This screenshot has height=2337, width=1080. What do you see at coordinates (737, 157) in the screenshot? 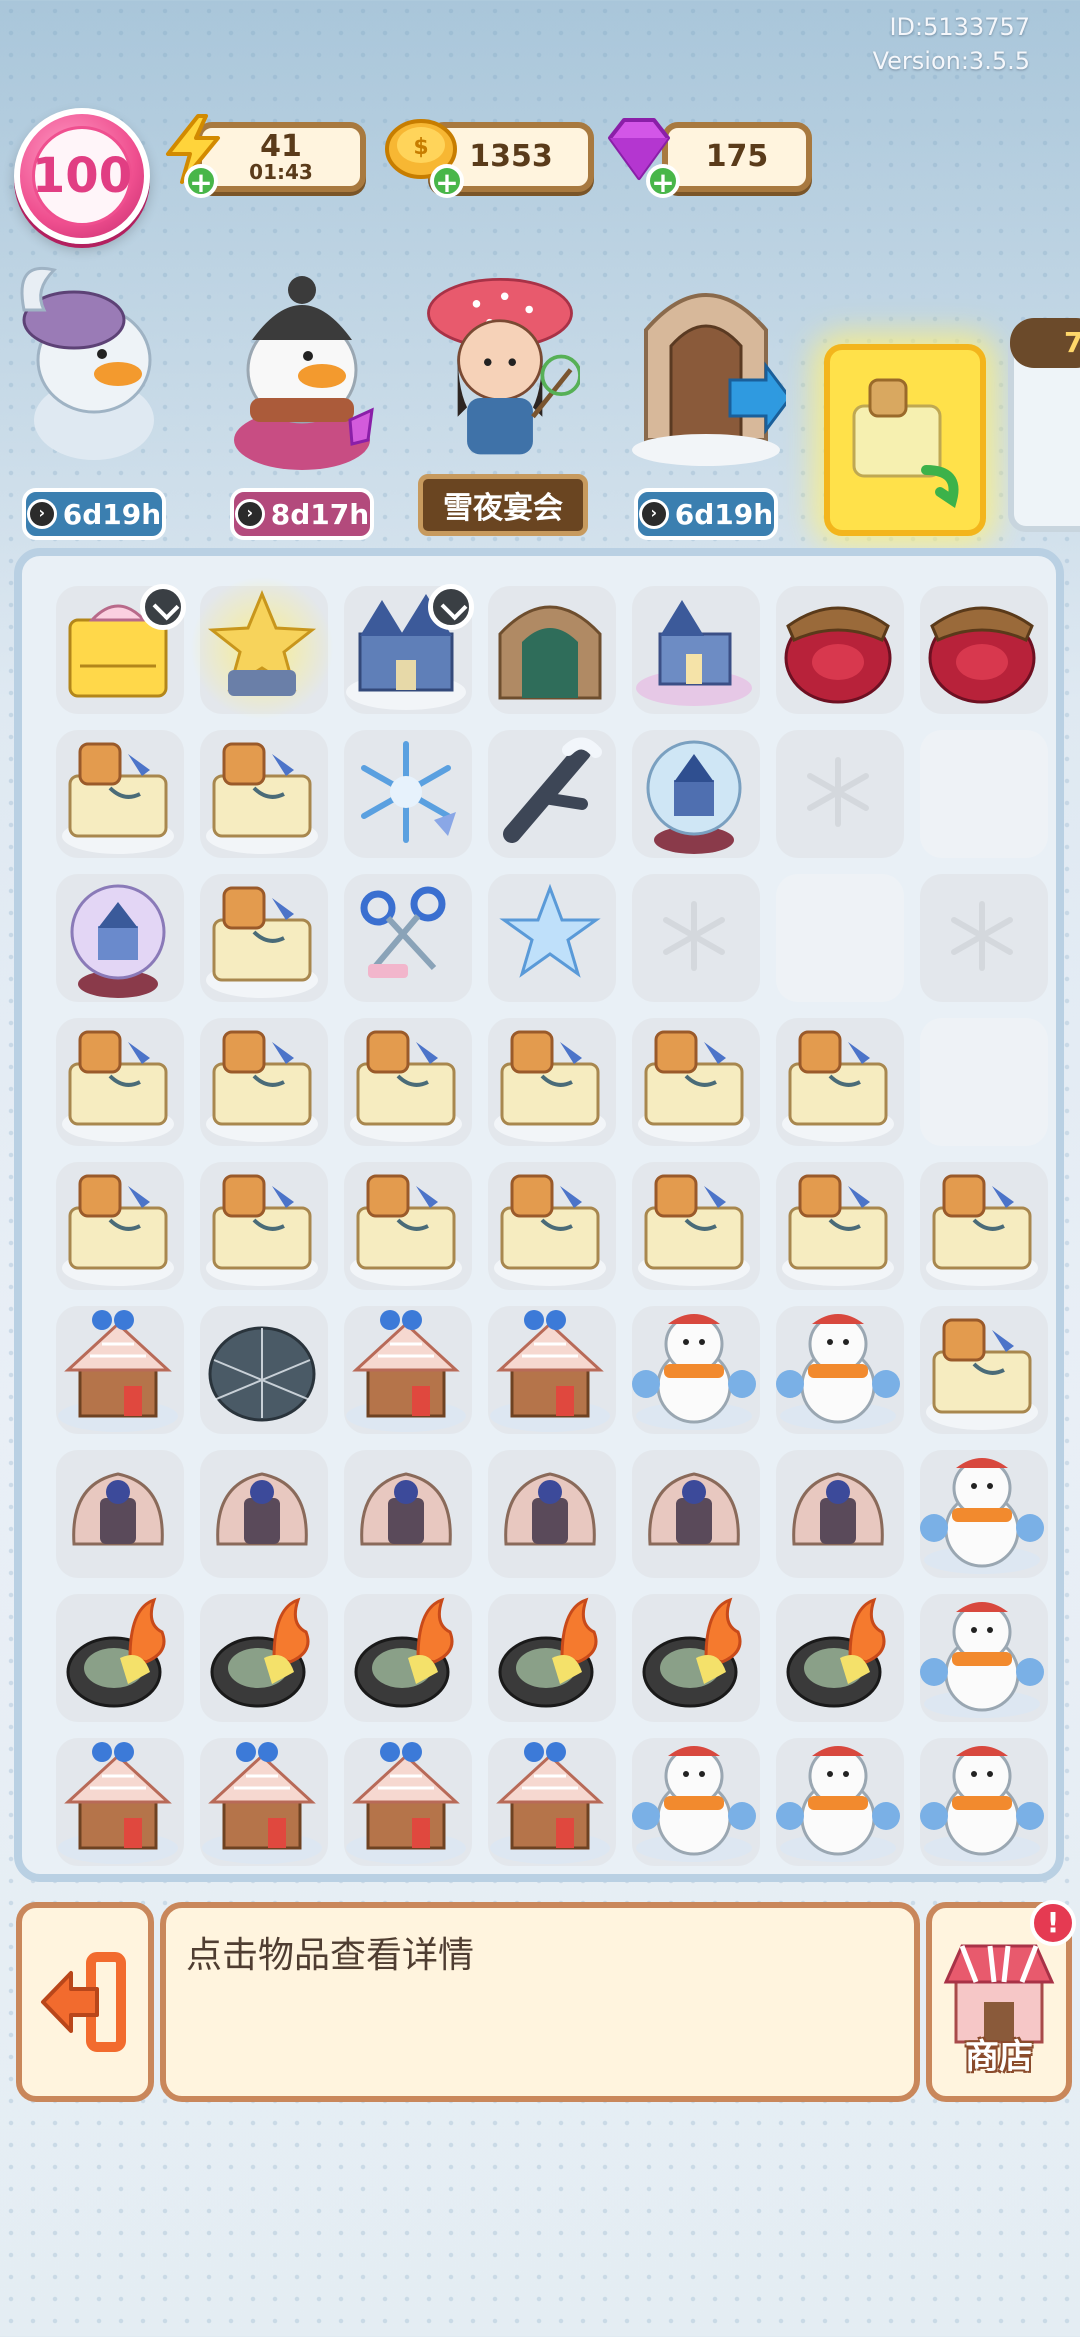
I see `gem-counter: 175` at bounding box center [737, 157].